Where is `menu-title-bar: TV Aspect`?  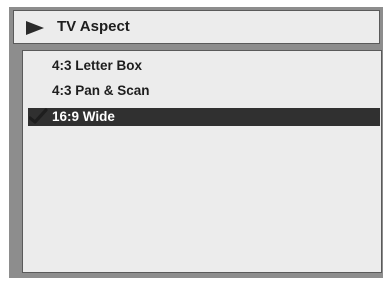 menu-title-bar: TV Aspect is located at coordinates (196, 27).